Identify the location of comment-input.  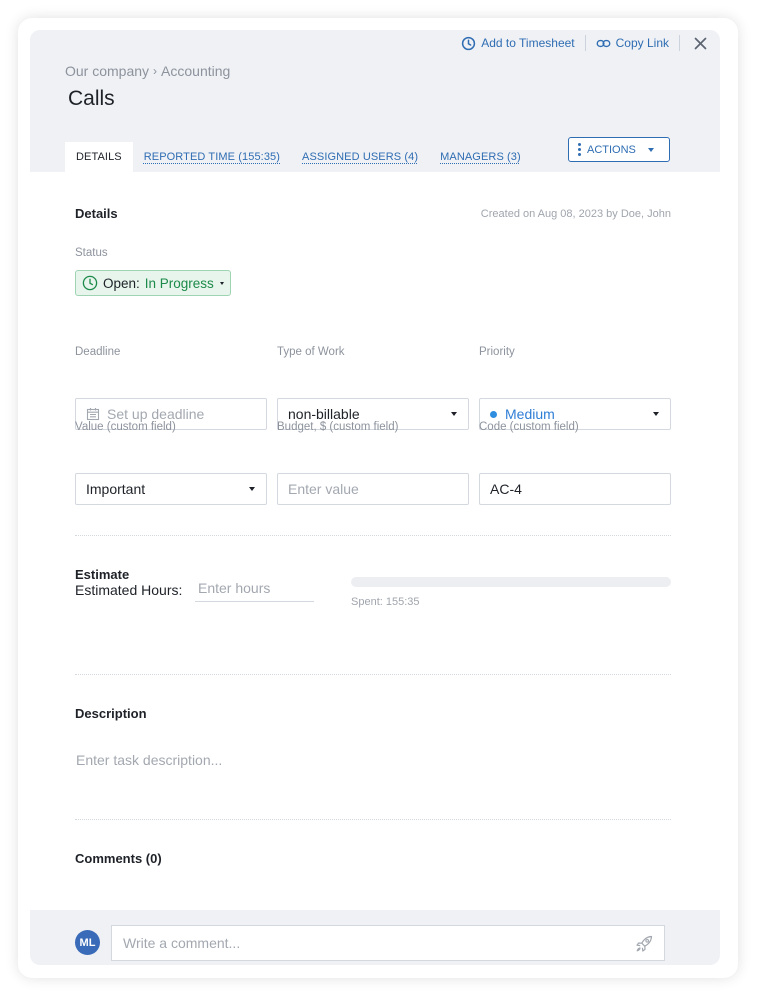
(373, 943).